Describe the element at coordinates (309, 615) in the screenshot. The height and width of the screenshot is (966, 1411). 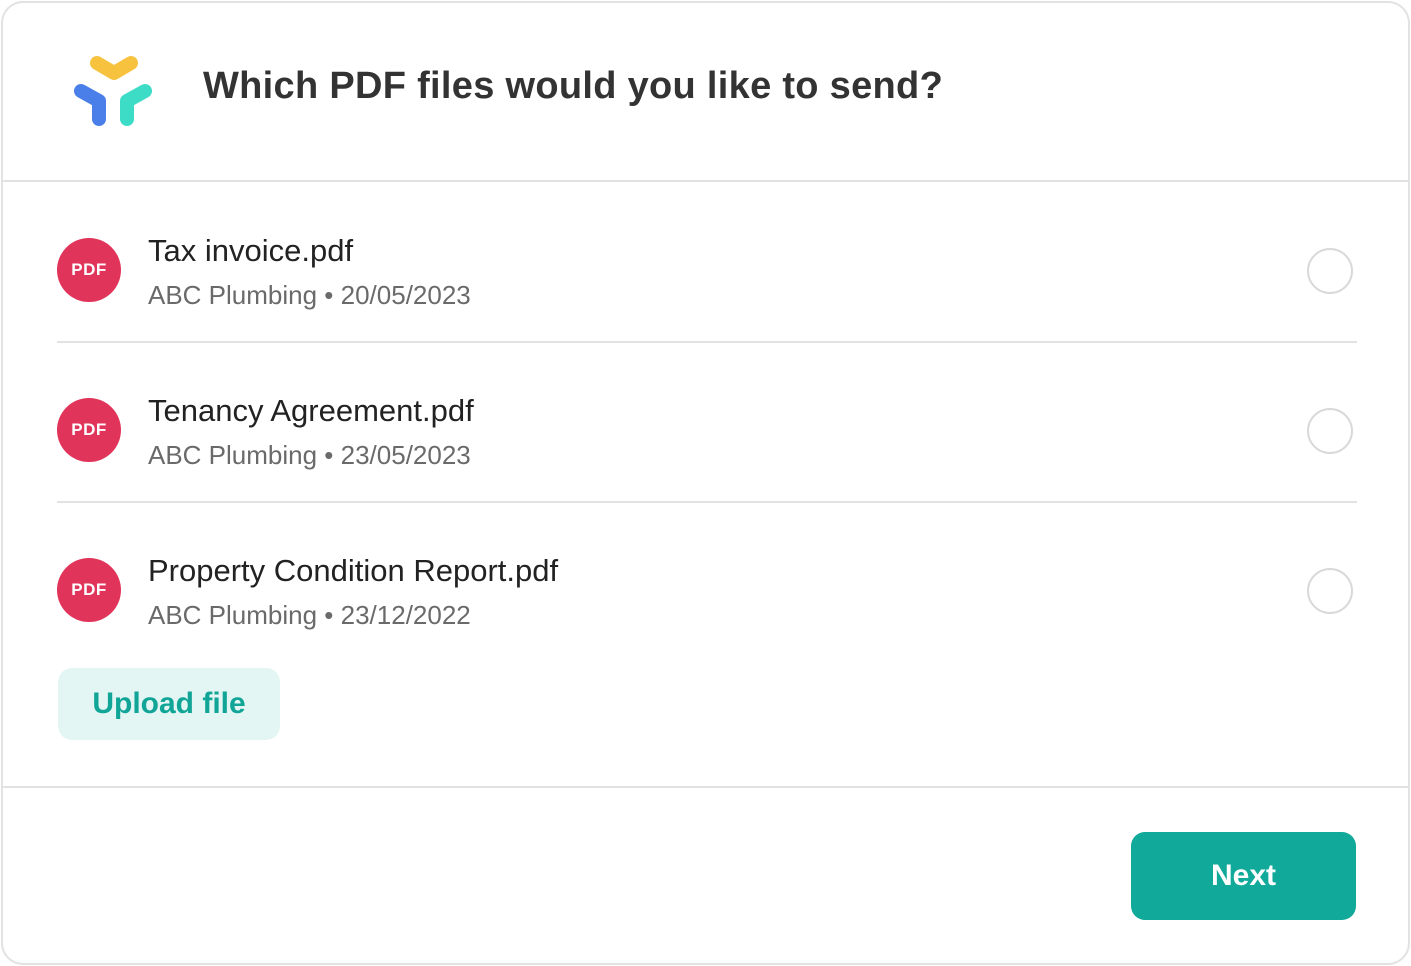
I see `file-meta: ABC Plumbing • 23/12/2022` at that location.